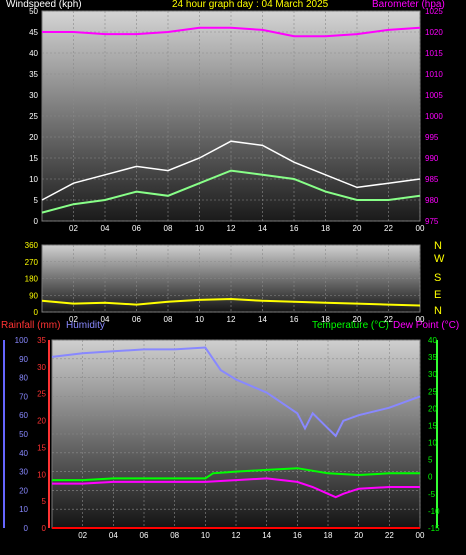 The image size is (466, 555). What do you see at coordinates (36, 312) in the screenshot?
I see `dir-ytick-0: 0` at bounding box center [36, 312].